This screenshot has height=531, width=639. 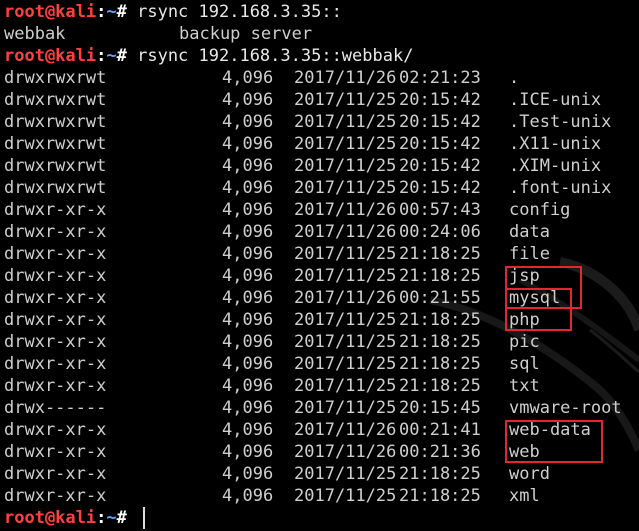 What do you see at coordinates (272, 364) in the screenshot?
I see `listing-row: drwxr-xr-x 4,096 2017/11/25 21:18:25 sql` at bounding box center [272, 364].